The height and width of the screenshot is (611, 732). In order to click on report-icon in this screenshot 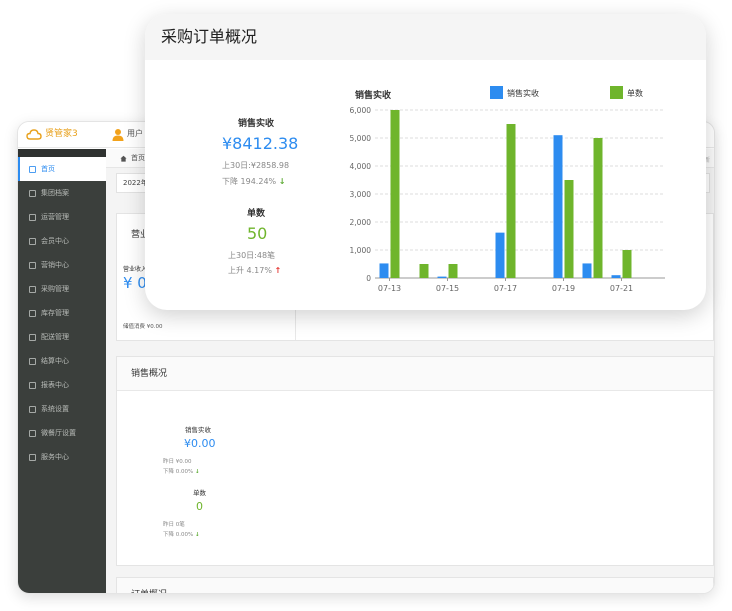, I will do `click(32, 385)`.